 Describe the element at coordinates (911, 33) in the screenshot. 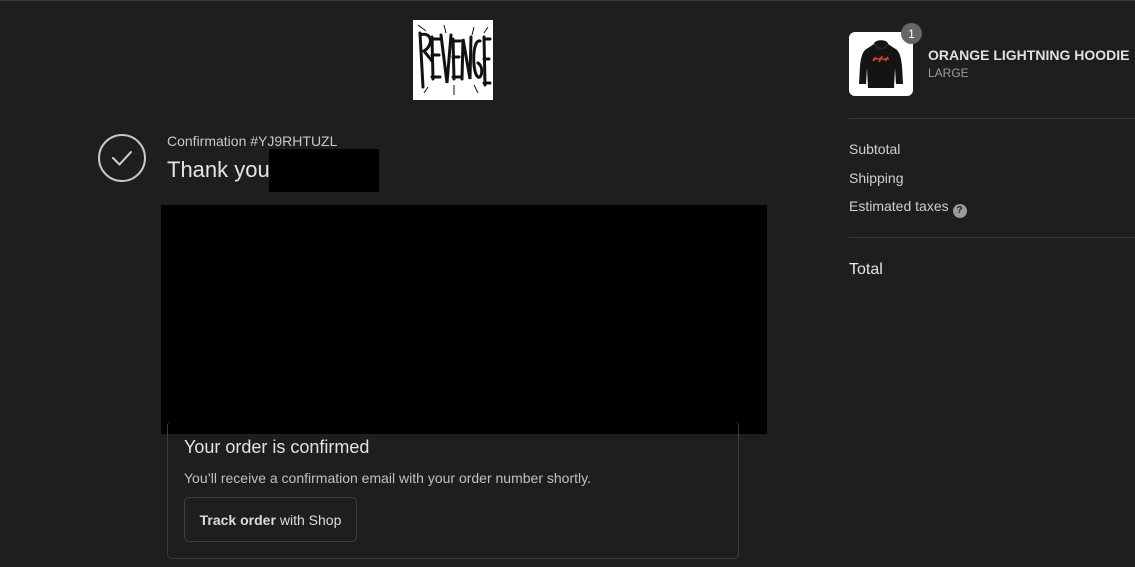

I see `quantity-badge: 1` at that location.